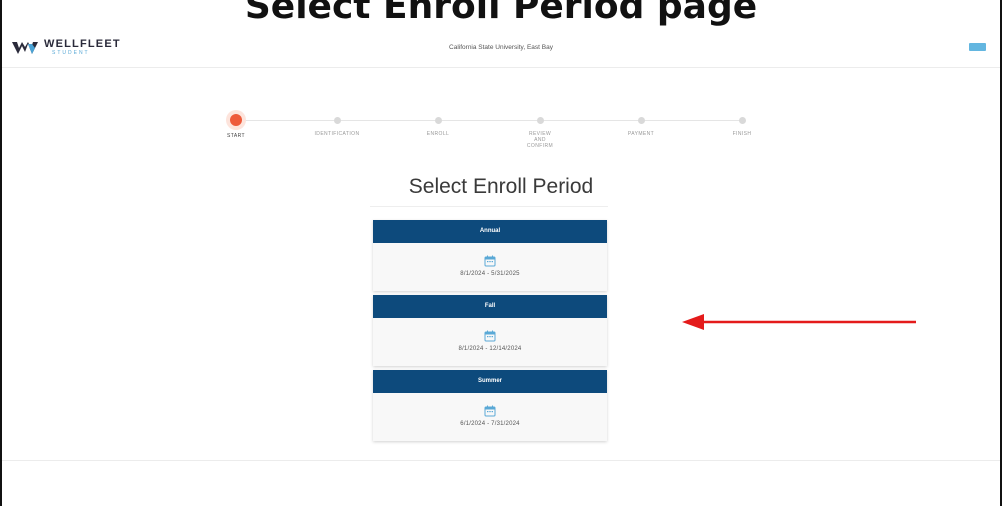 The image size is (1002, 506). I want to click on step-identification: IDENTIFICATION, so click(337, 123).